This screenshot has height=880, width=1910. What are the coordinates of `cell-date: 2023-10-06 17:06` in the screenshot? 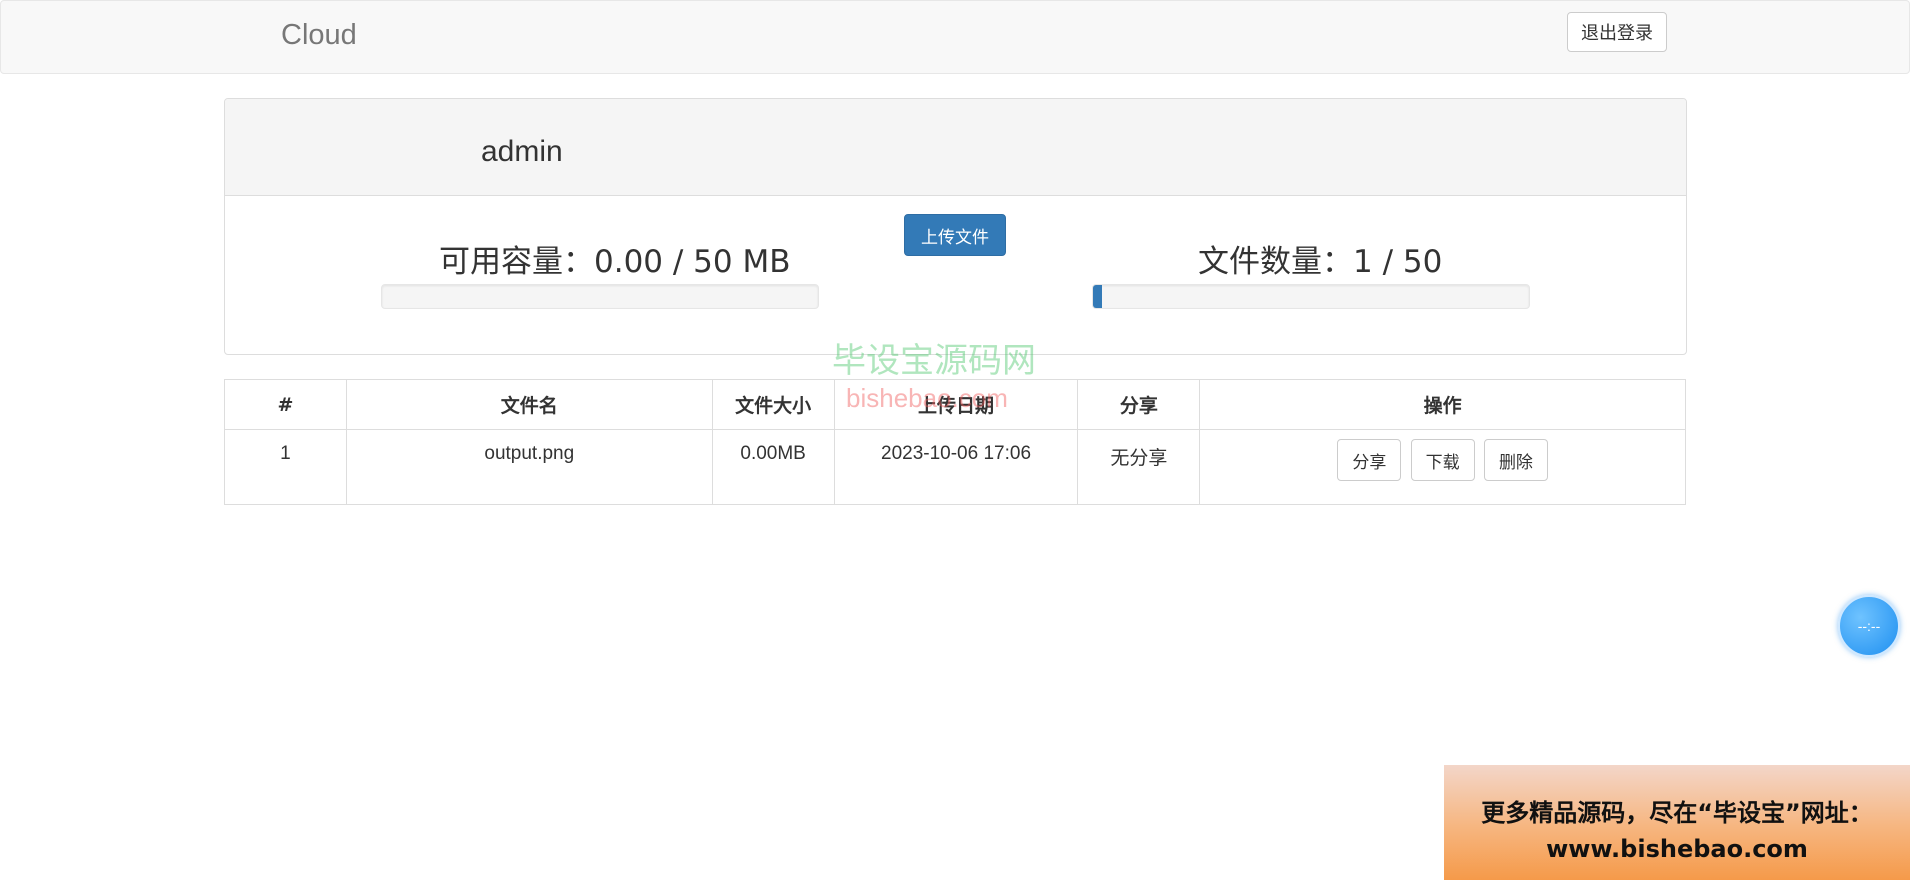 It's located at (956, 467).